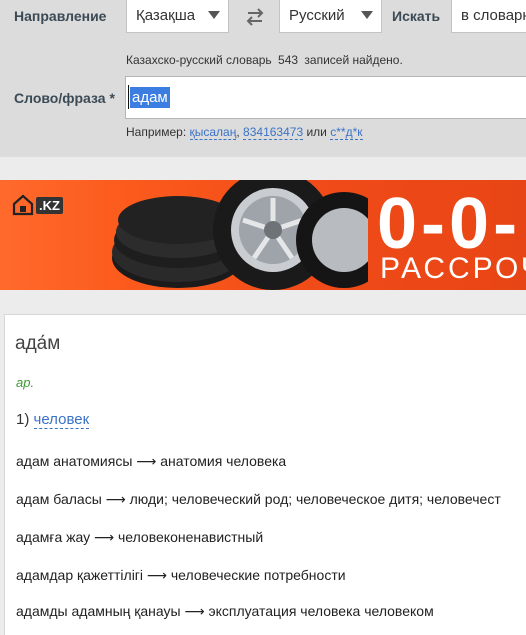 The height and width of the screenshot is (635, 526). I want to click on example-link-3: с**д*к, so click(346, 132).